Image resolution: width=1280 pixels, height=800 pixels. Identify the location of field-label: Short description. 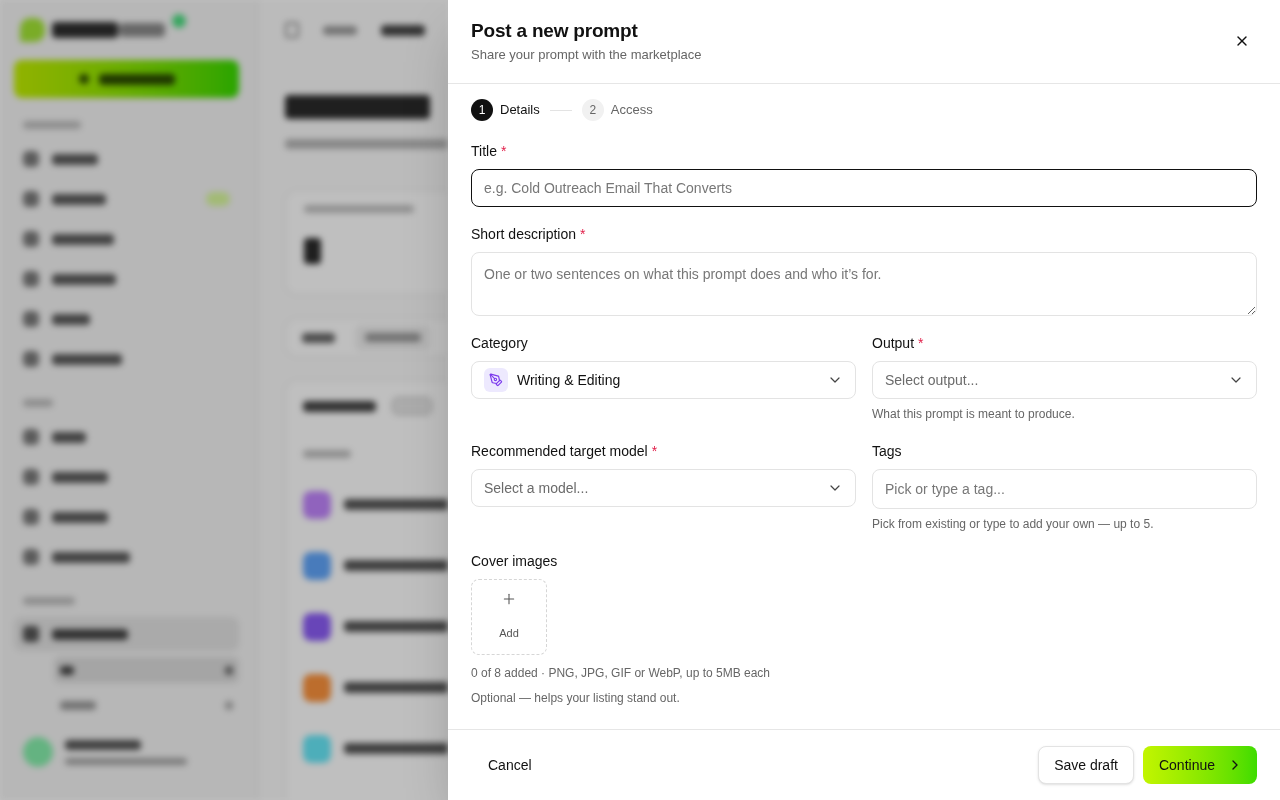
(524, 234).